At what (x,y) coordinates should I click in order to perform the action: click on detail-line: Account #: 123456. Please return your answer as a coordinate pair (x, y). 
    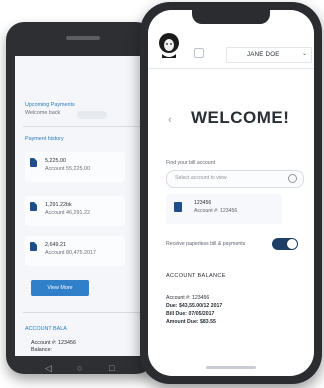
    Looking at the image, I should click on (188, 298).